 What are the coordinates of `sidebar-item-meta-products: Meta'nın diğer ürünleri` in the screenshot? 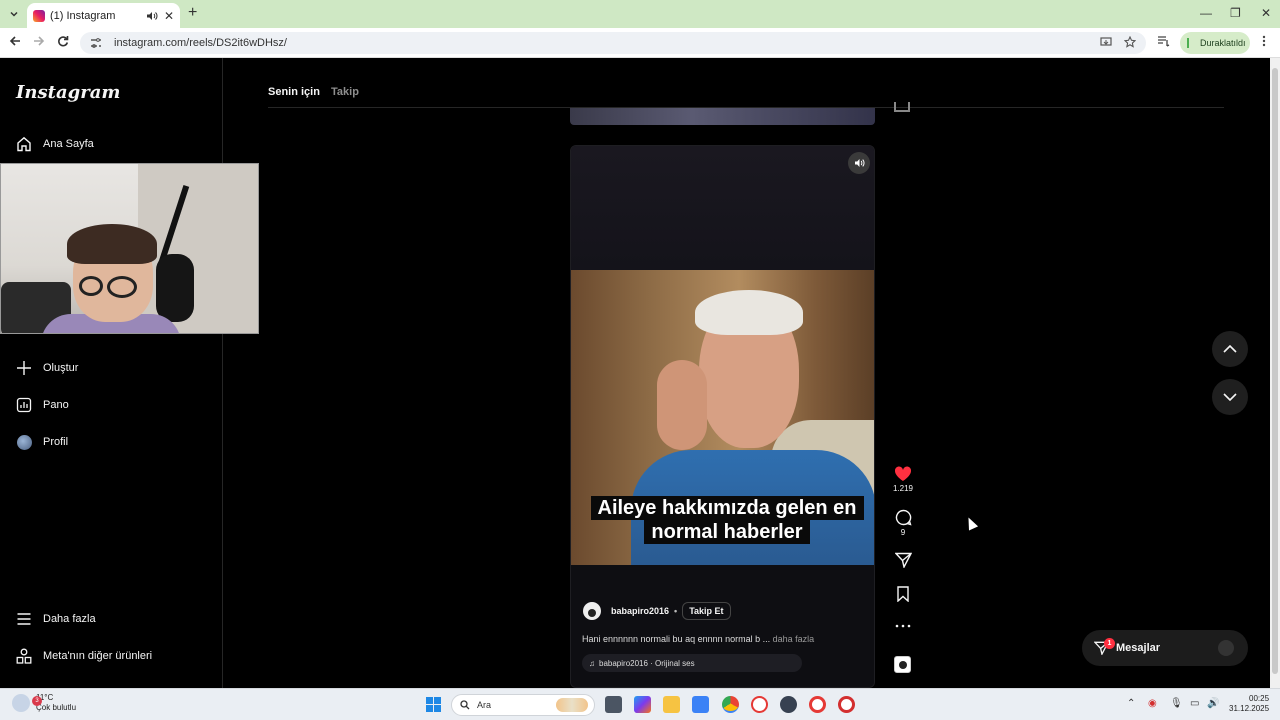 It's located at (84, 656).